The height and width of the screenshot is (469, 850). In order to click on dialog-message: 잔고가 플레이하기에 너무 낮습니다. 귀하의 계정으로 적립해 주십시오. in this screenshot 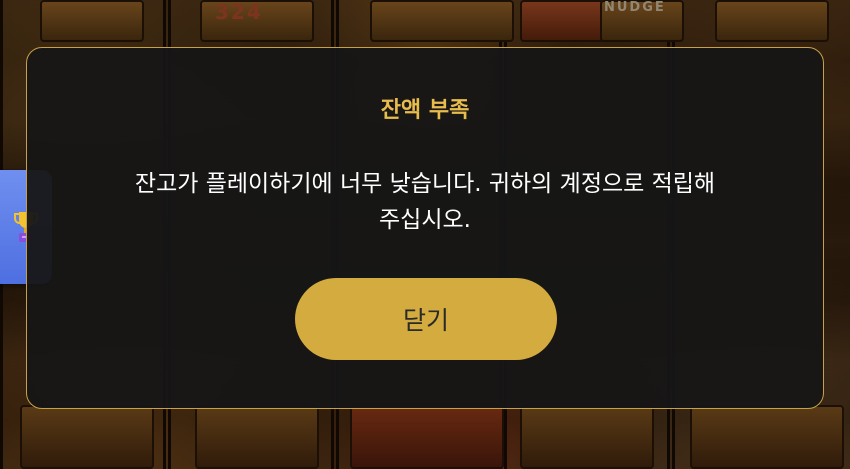, I will do `click(425, 202)`.